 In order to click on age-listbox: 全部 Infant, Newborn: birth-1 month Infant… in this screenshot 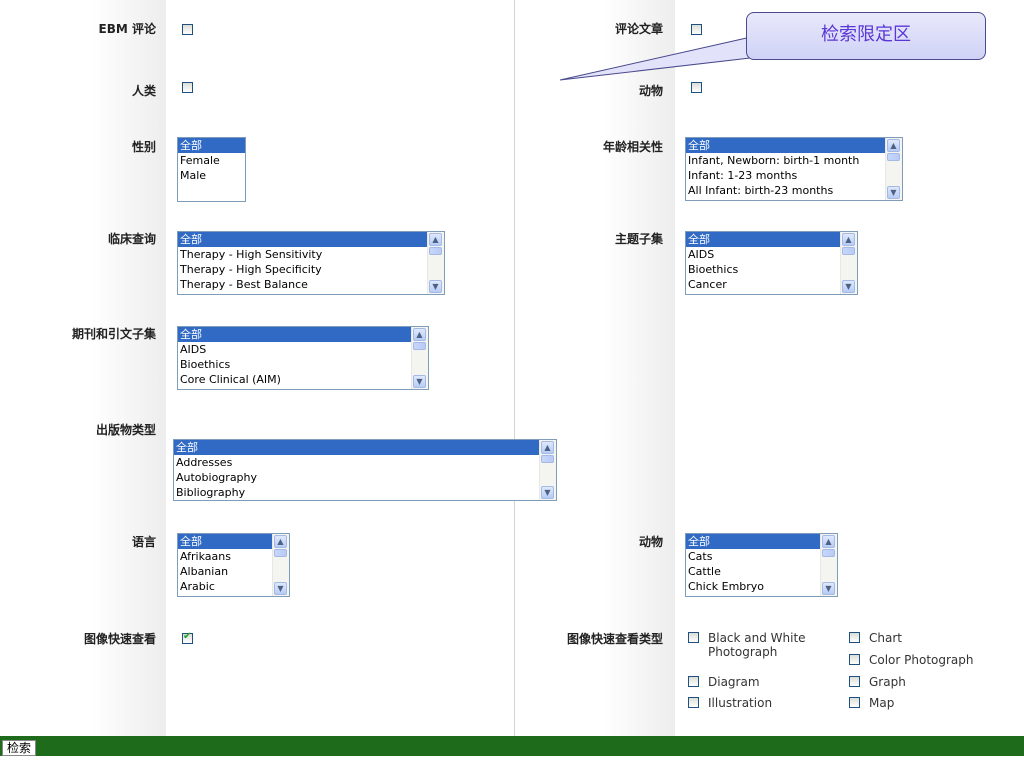, I will do `click(794, 169)`.